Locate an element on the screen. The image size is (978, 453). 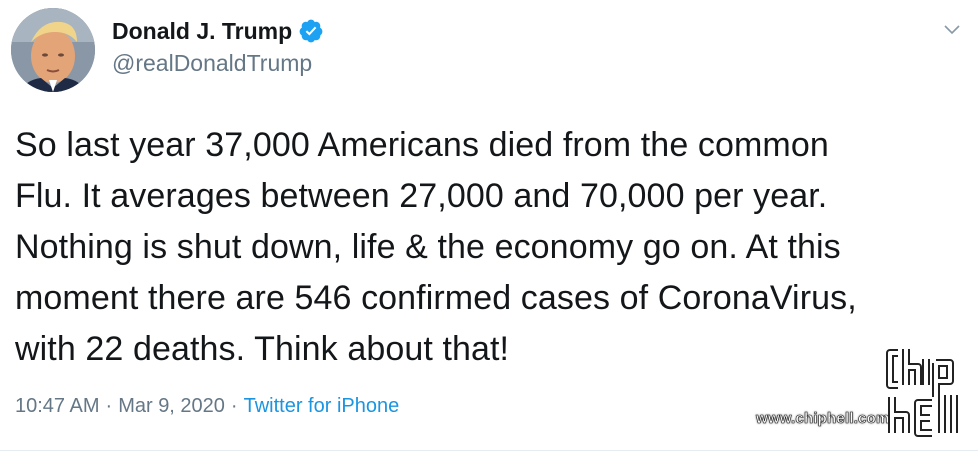
avatar is located at coordinates (53, 50).